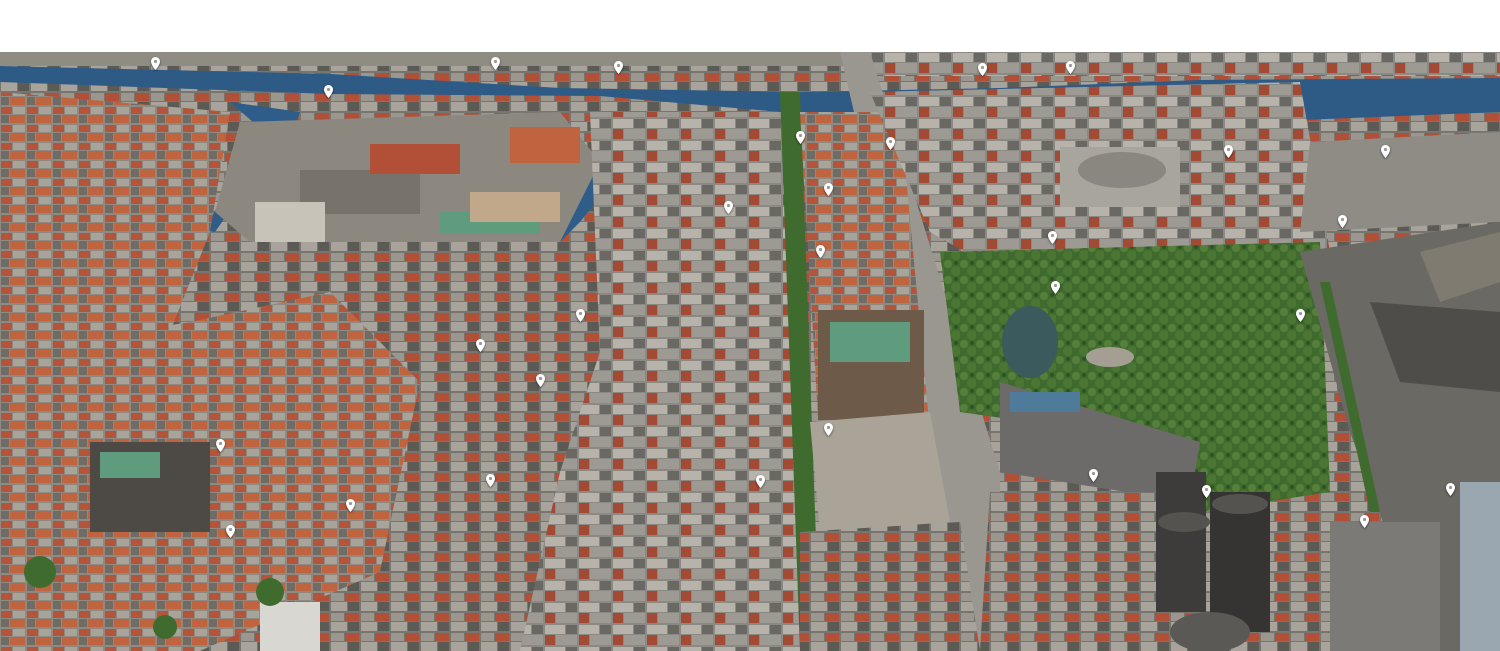 The width and height of the screenshot is (1500, 651). I want to click on top-whitespace, so click(750, 26).